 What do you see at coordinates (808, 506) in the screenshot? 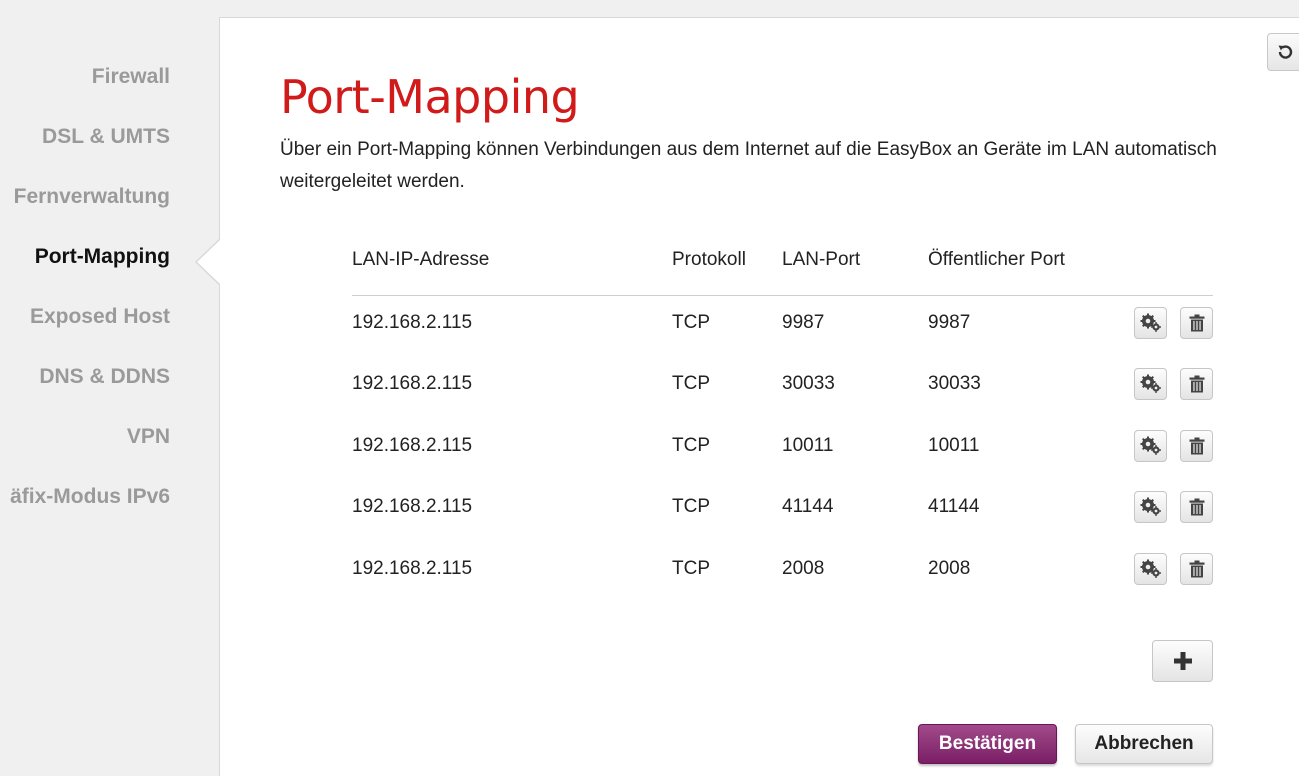
I see `cell-lan-port: 41144` at bounding box center [808, 506].